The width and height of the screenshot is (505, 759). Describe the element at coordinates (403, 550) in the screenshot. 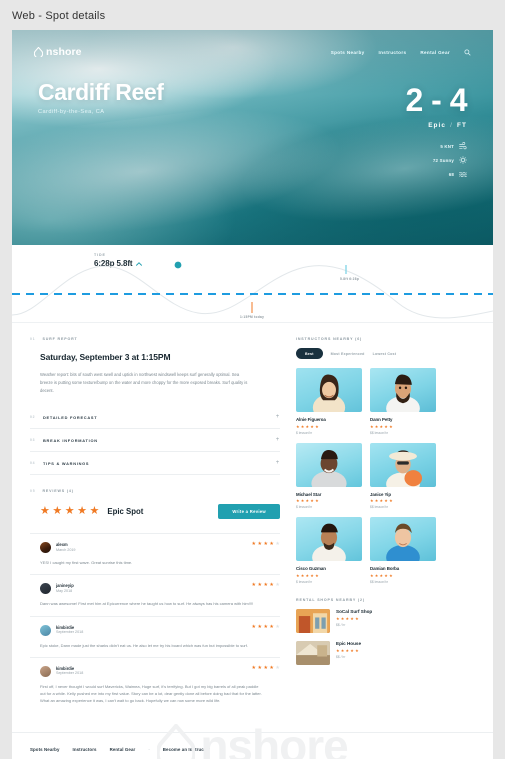

I see `instructor-card: Damian Borba ★ ★ ★ ★ ★ $$ lesson/hr` at that location.